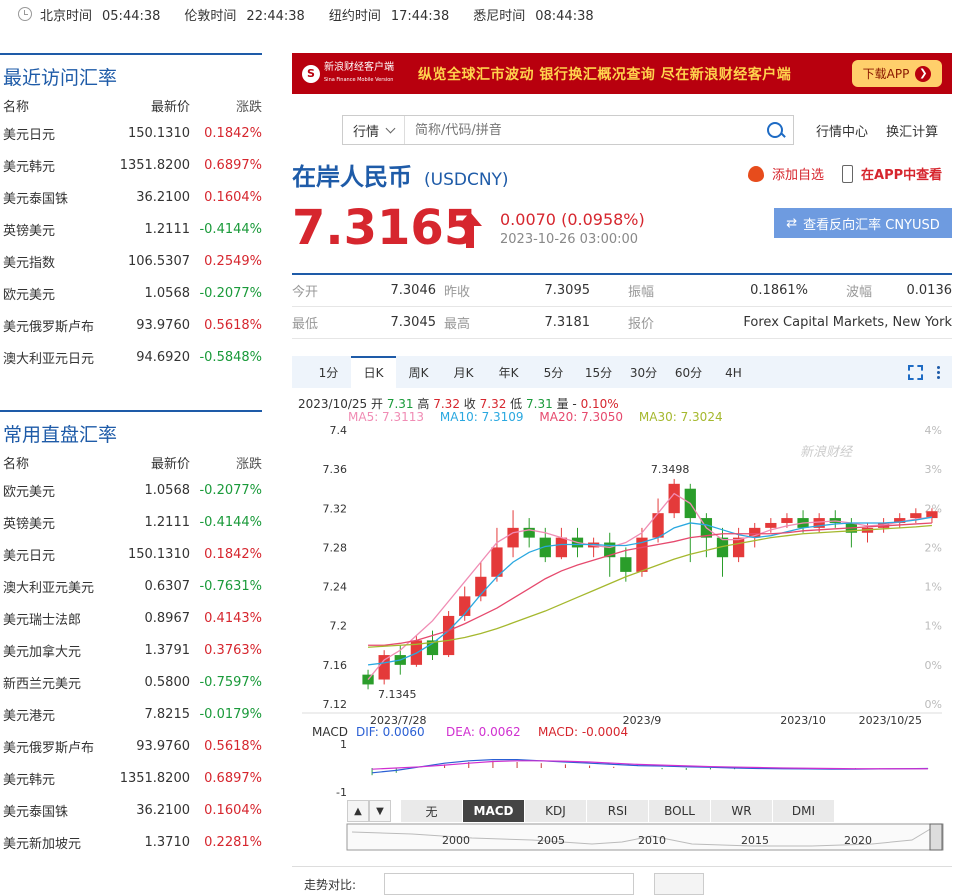 The height and width of the screenshot is (895, 966). What do you see at coordinates (912, 132) in the screenshot?
I see `fx-calculator-link: 换汇计算` at bounding box center [912, 132].